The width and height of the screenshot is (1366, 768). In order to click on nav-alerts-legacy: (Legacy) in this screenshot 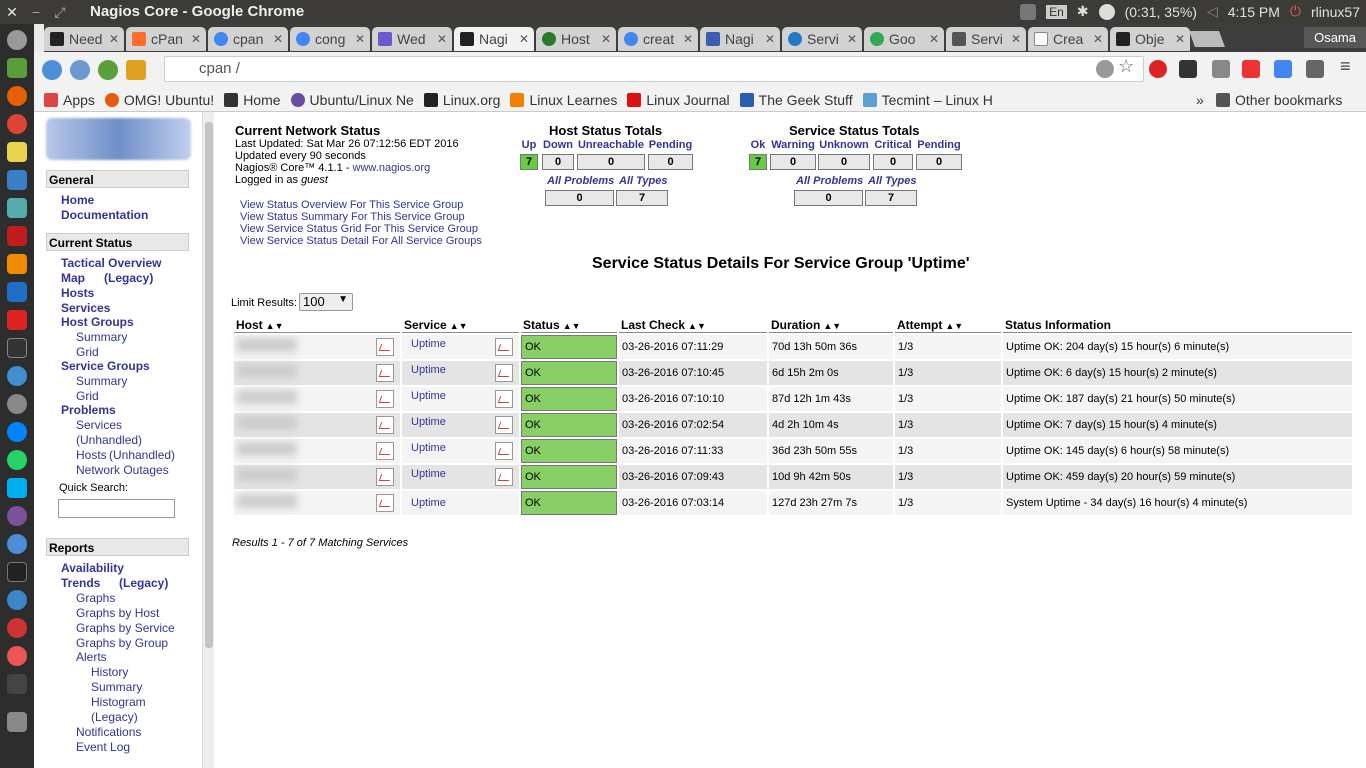, I will do `click(114, 717)`.